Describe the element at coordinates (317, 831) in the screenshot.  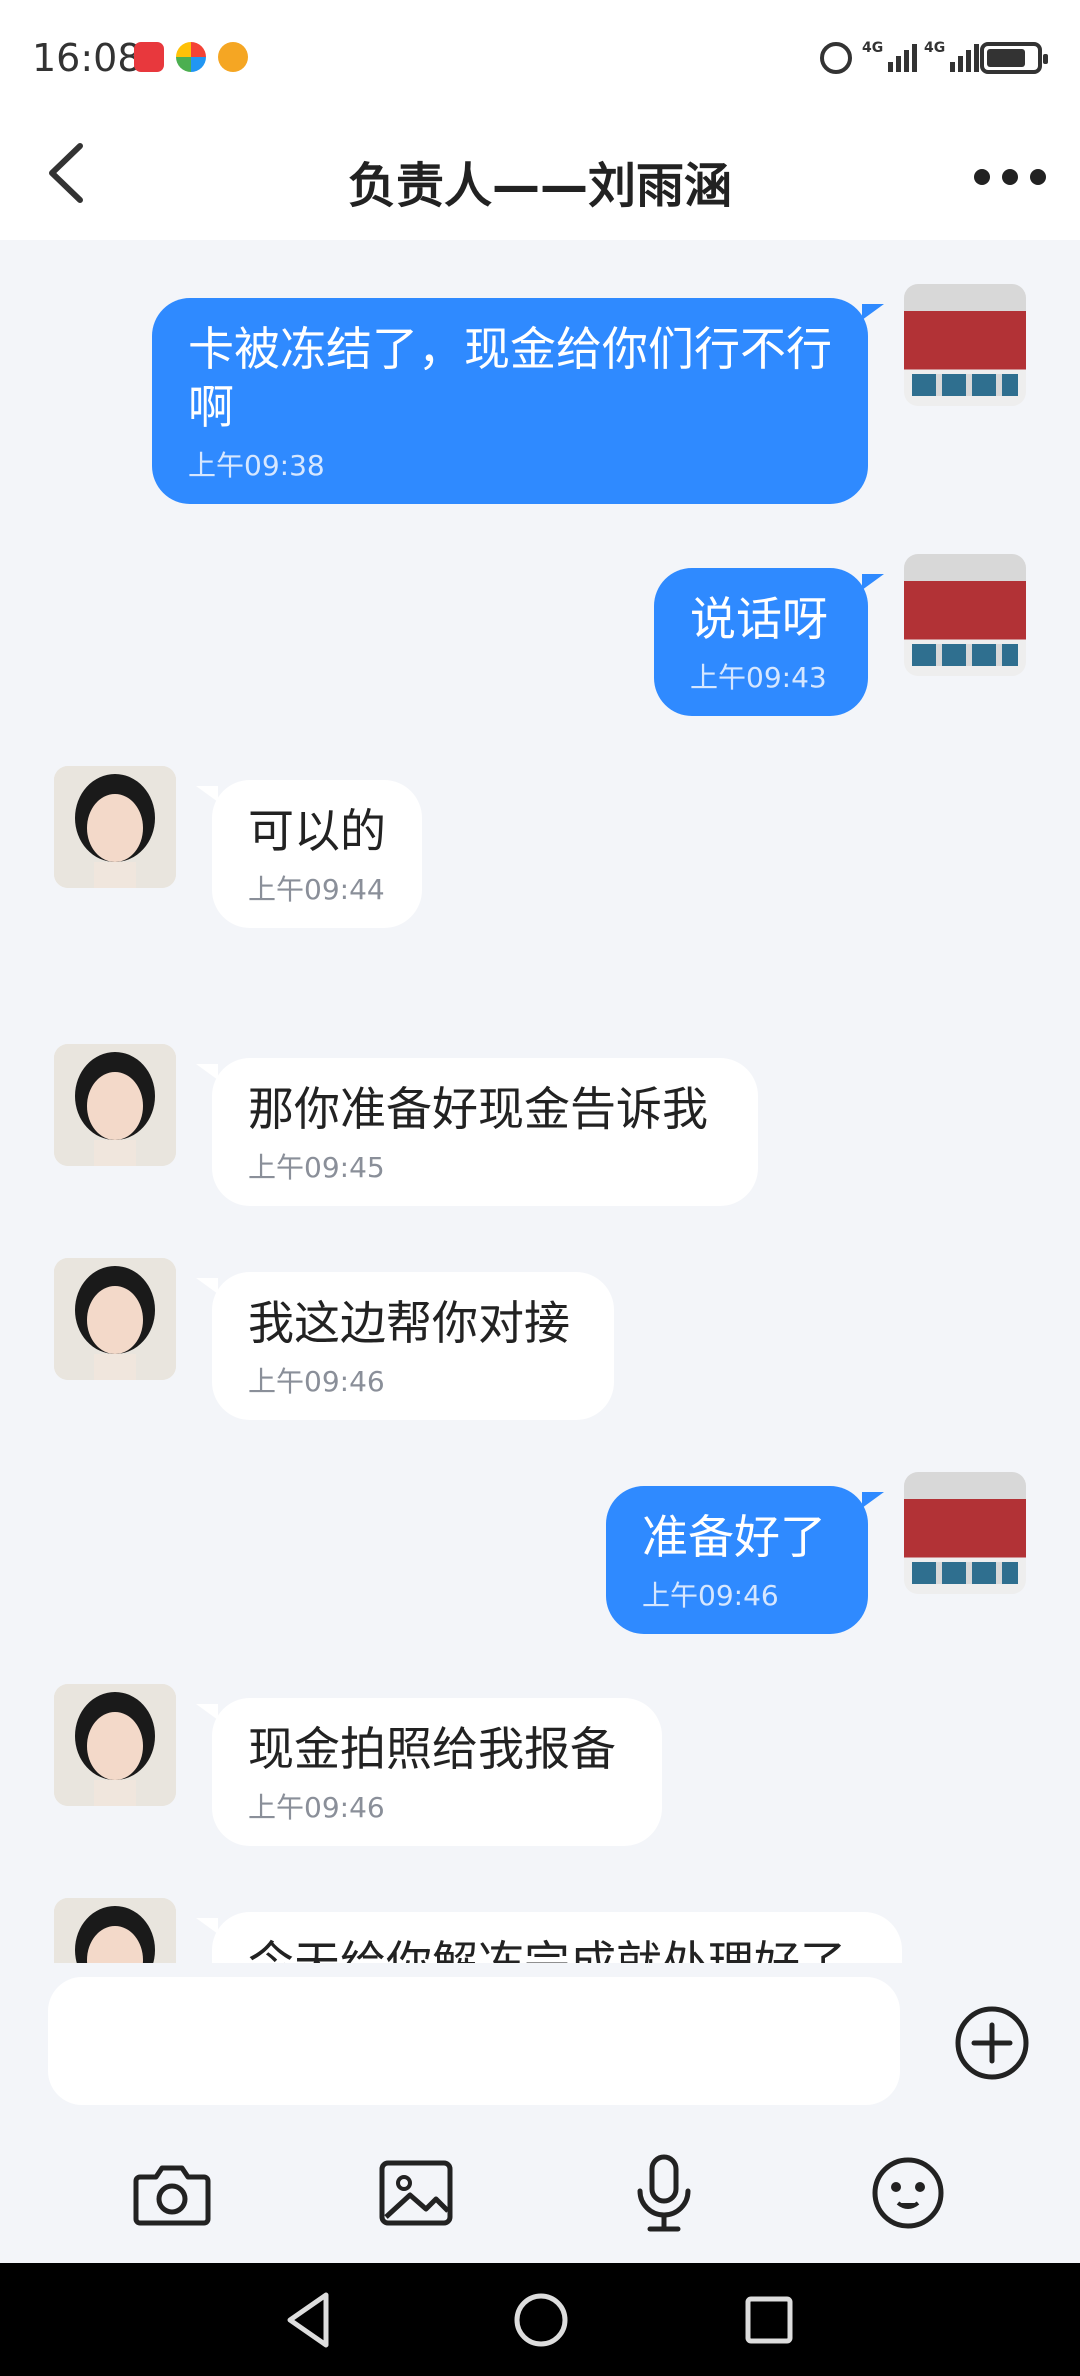
I see `message-text: 可以的` at that location.